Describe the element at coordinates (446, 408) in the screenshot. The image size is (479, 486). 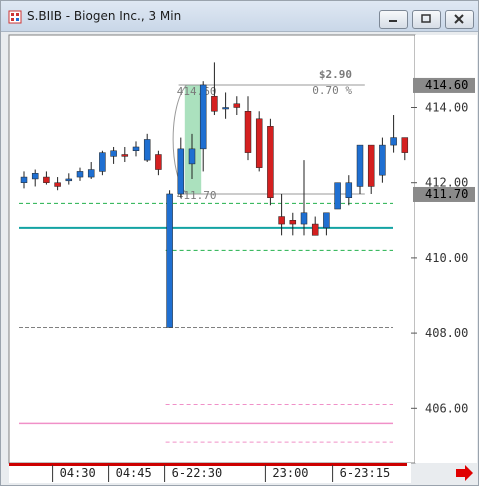
I see `price-tick-label: 406.00` at that location.